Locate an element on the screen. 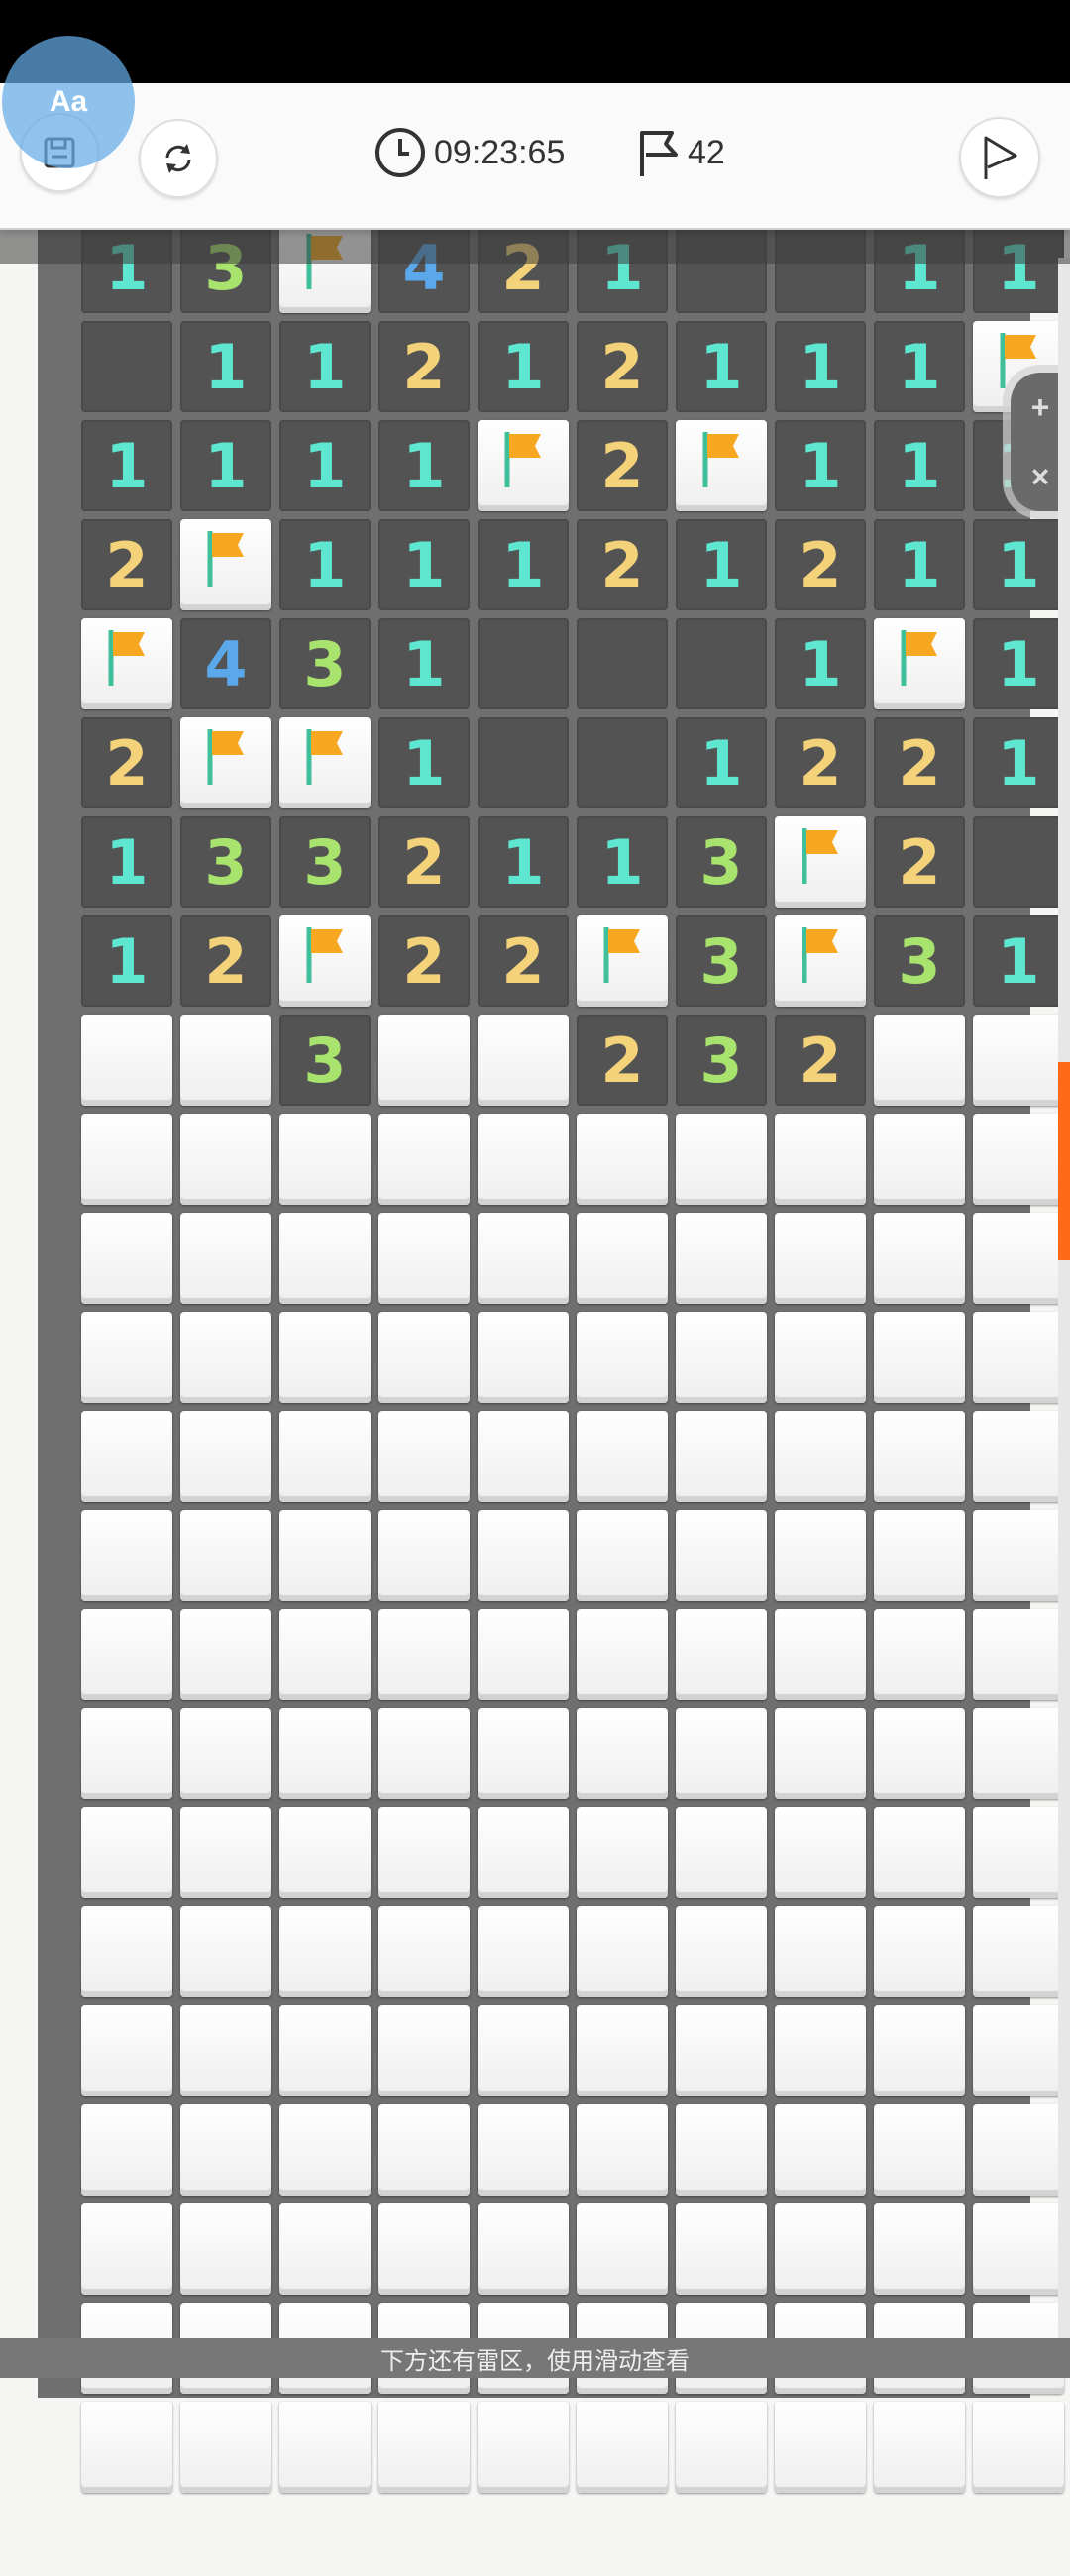 This screenshot has height=2576, width=1070. number-cell: 4 is located at coordinates (225, 663).